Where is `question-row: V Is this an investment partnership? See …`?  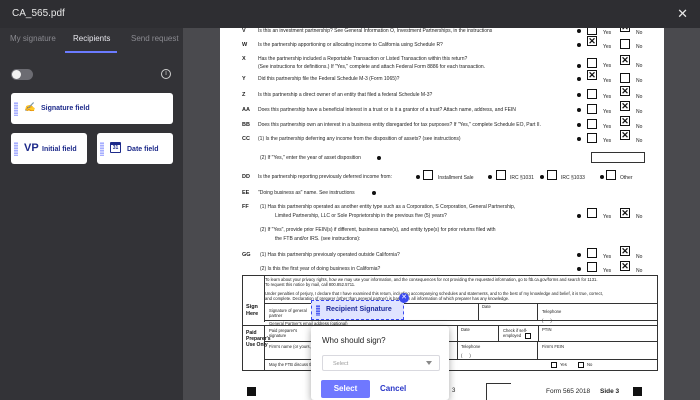 question-row: V Is this an investment partnership? See … is located at coordinates (442, 34).